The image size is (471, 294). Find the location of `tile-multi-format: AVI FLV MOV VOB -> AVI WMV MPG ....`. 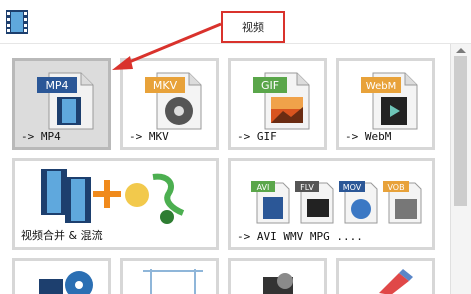

tile-multi-format: AVI FLV MOV VOB -> AVI WMV MPG .... is located at coordinates (331, 204).